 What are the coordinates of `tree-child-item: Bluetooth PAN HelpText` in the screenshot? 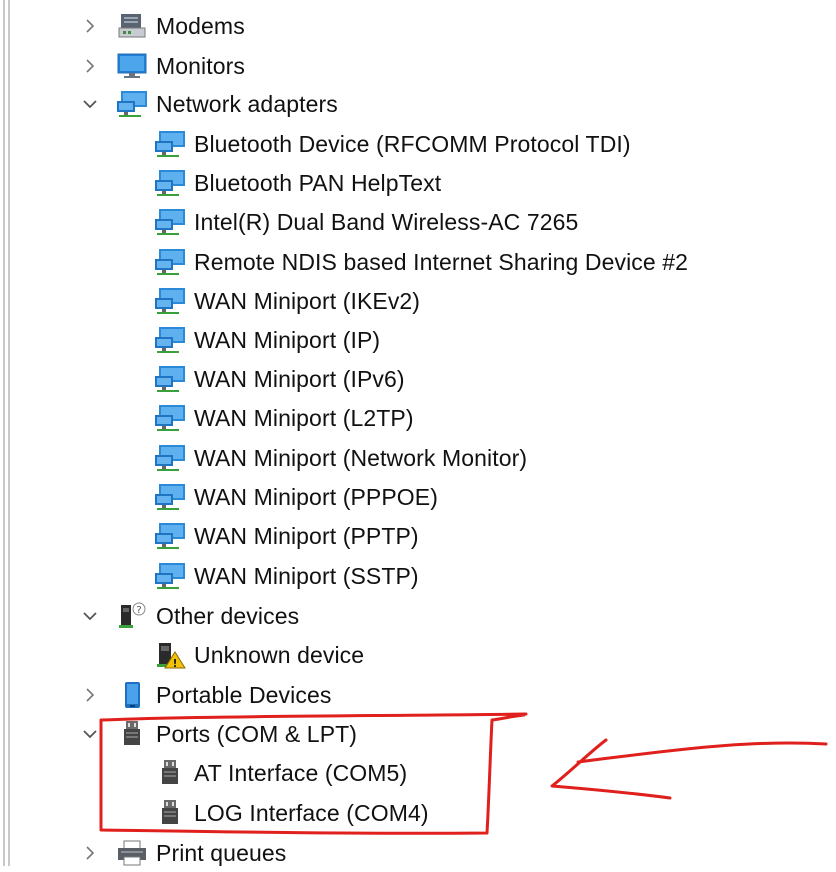 It's located at (296, 183).